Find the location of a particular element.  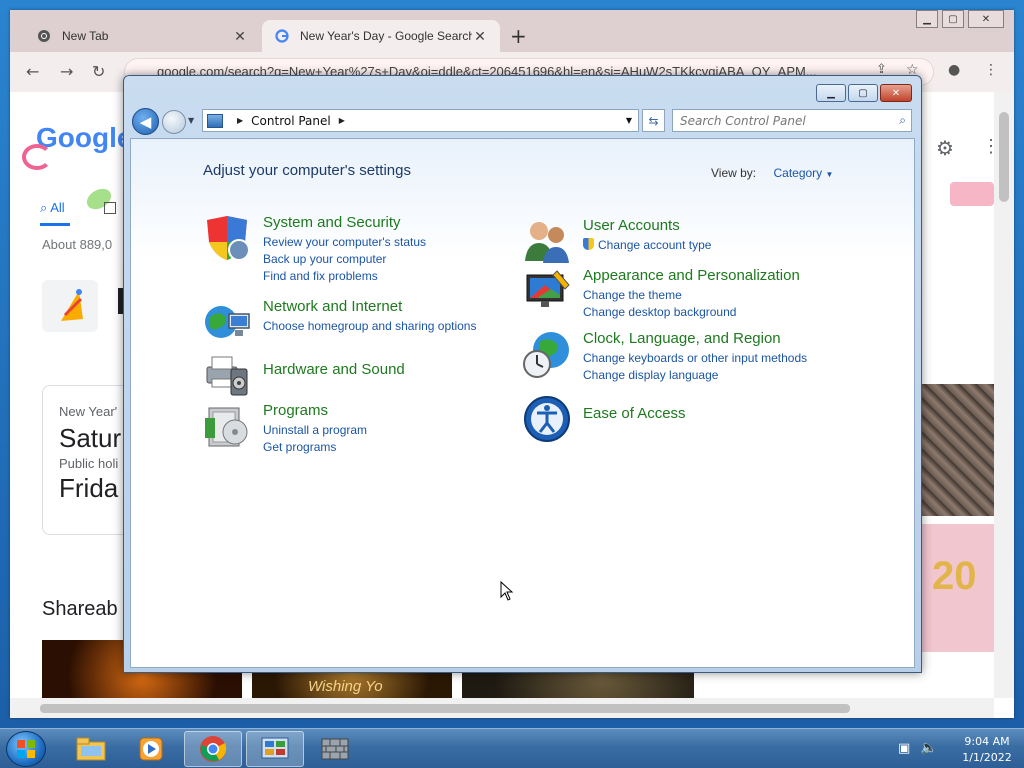

system-tray: ▣ 🔈 9:04 AM 1/1/2022 is located at coordinates (954, 748).